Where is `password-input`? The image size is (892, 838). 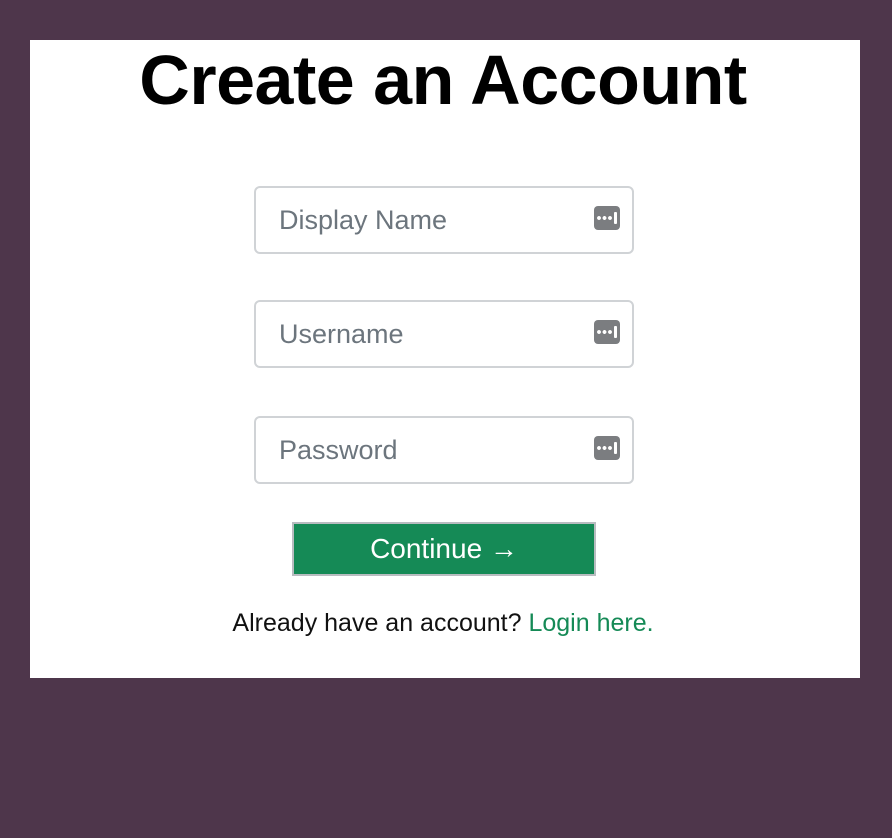
password-input is located at coordinates (444, 450).